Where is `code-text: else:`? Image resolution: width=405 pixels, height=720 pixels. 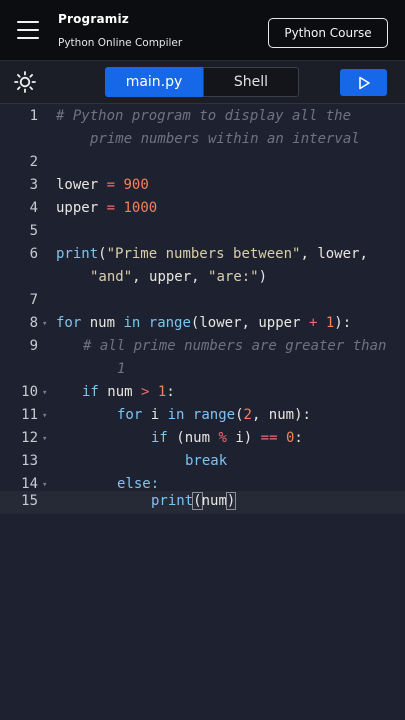 code-text: else: is located at coordinates (138, 484).